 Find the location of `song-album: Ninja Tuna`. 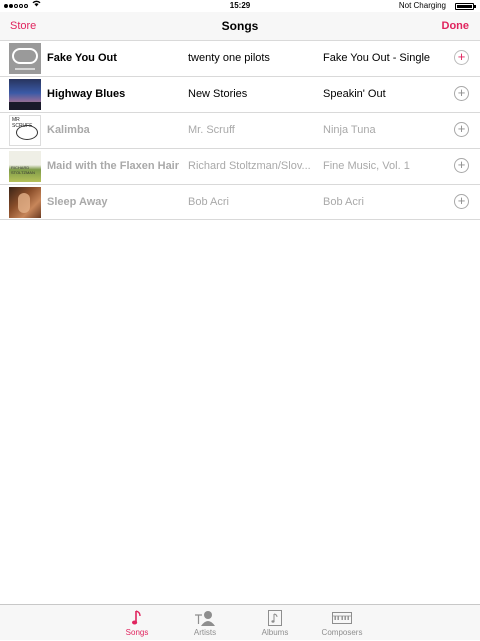

song-album: Ninja Tuna is located at coordinates (349, 130).